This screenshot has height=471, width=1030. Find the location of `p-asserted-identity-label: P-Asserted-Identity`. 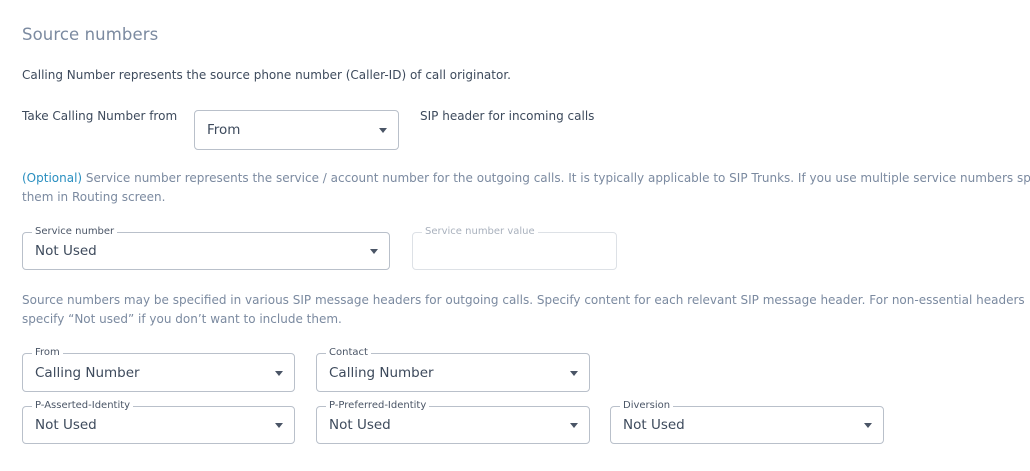

p-asserted-identity-label: P-Asserted-Identity is located at coordinates (83, 406).